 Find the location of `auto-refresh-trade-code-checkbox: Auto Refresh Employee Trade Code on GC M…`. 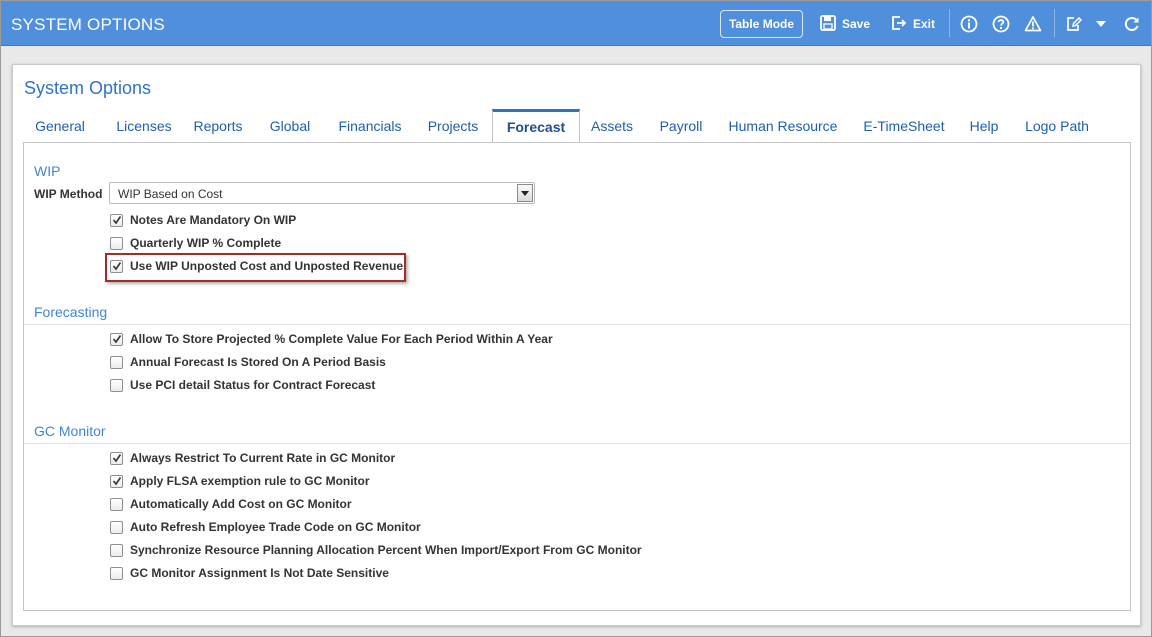

auto-refresh-trade-code-checkbox: Auto Refresh Employee Trade Code on GC M… is located at coordinates (265, 527).